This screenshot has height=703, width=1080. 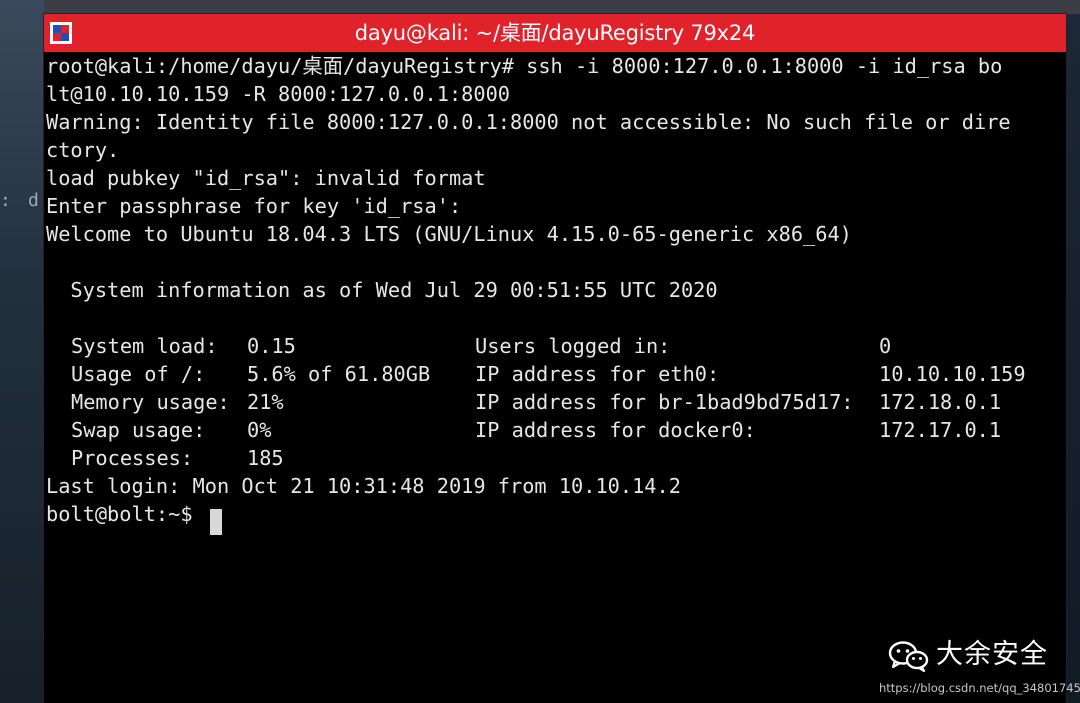 I want to click on terminal-line: lt@10.10.10.159 -R 8000:127.0.0.1:8000, so click(x=278, y=94).